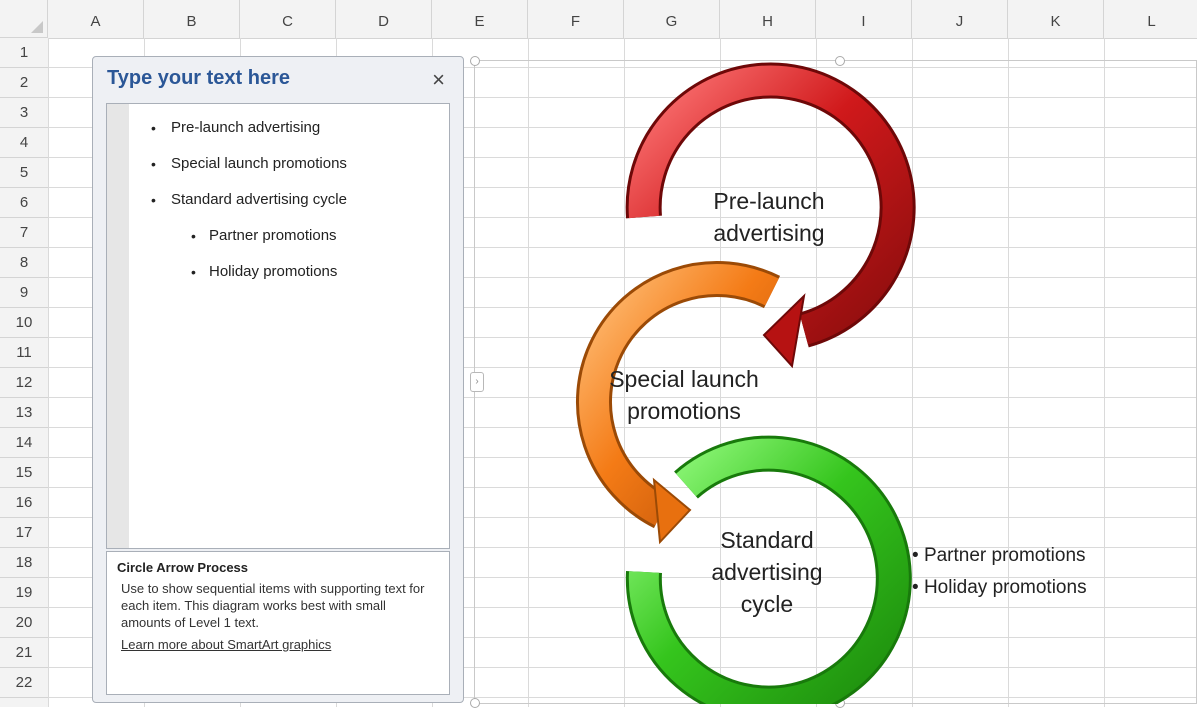  Describe the element at coordinates (273, 235) in the screenshot. I see `bullet-text: Partner promotions` at that location.